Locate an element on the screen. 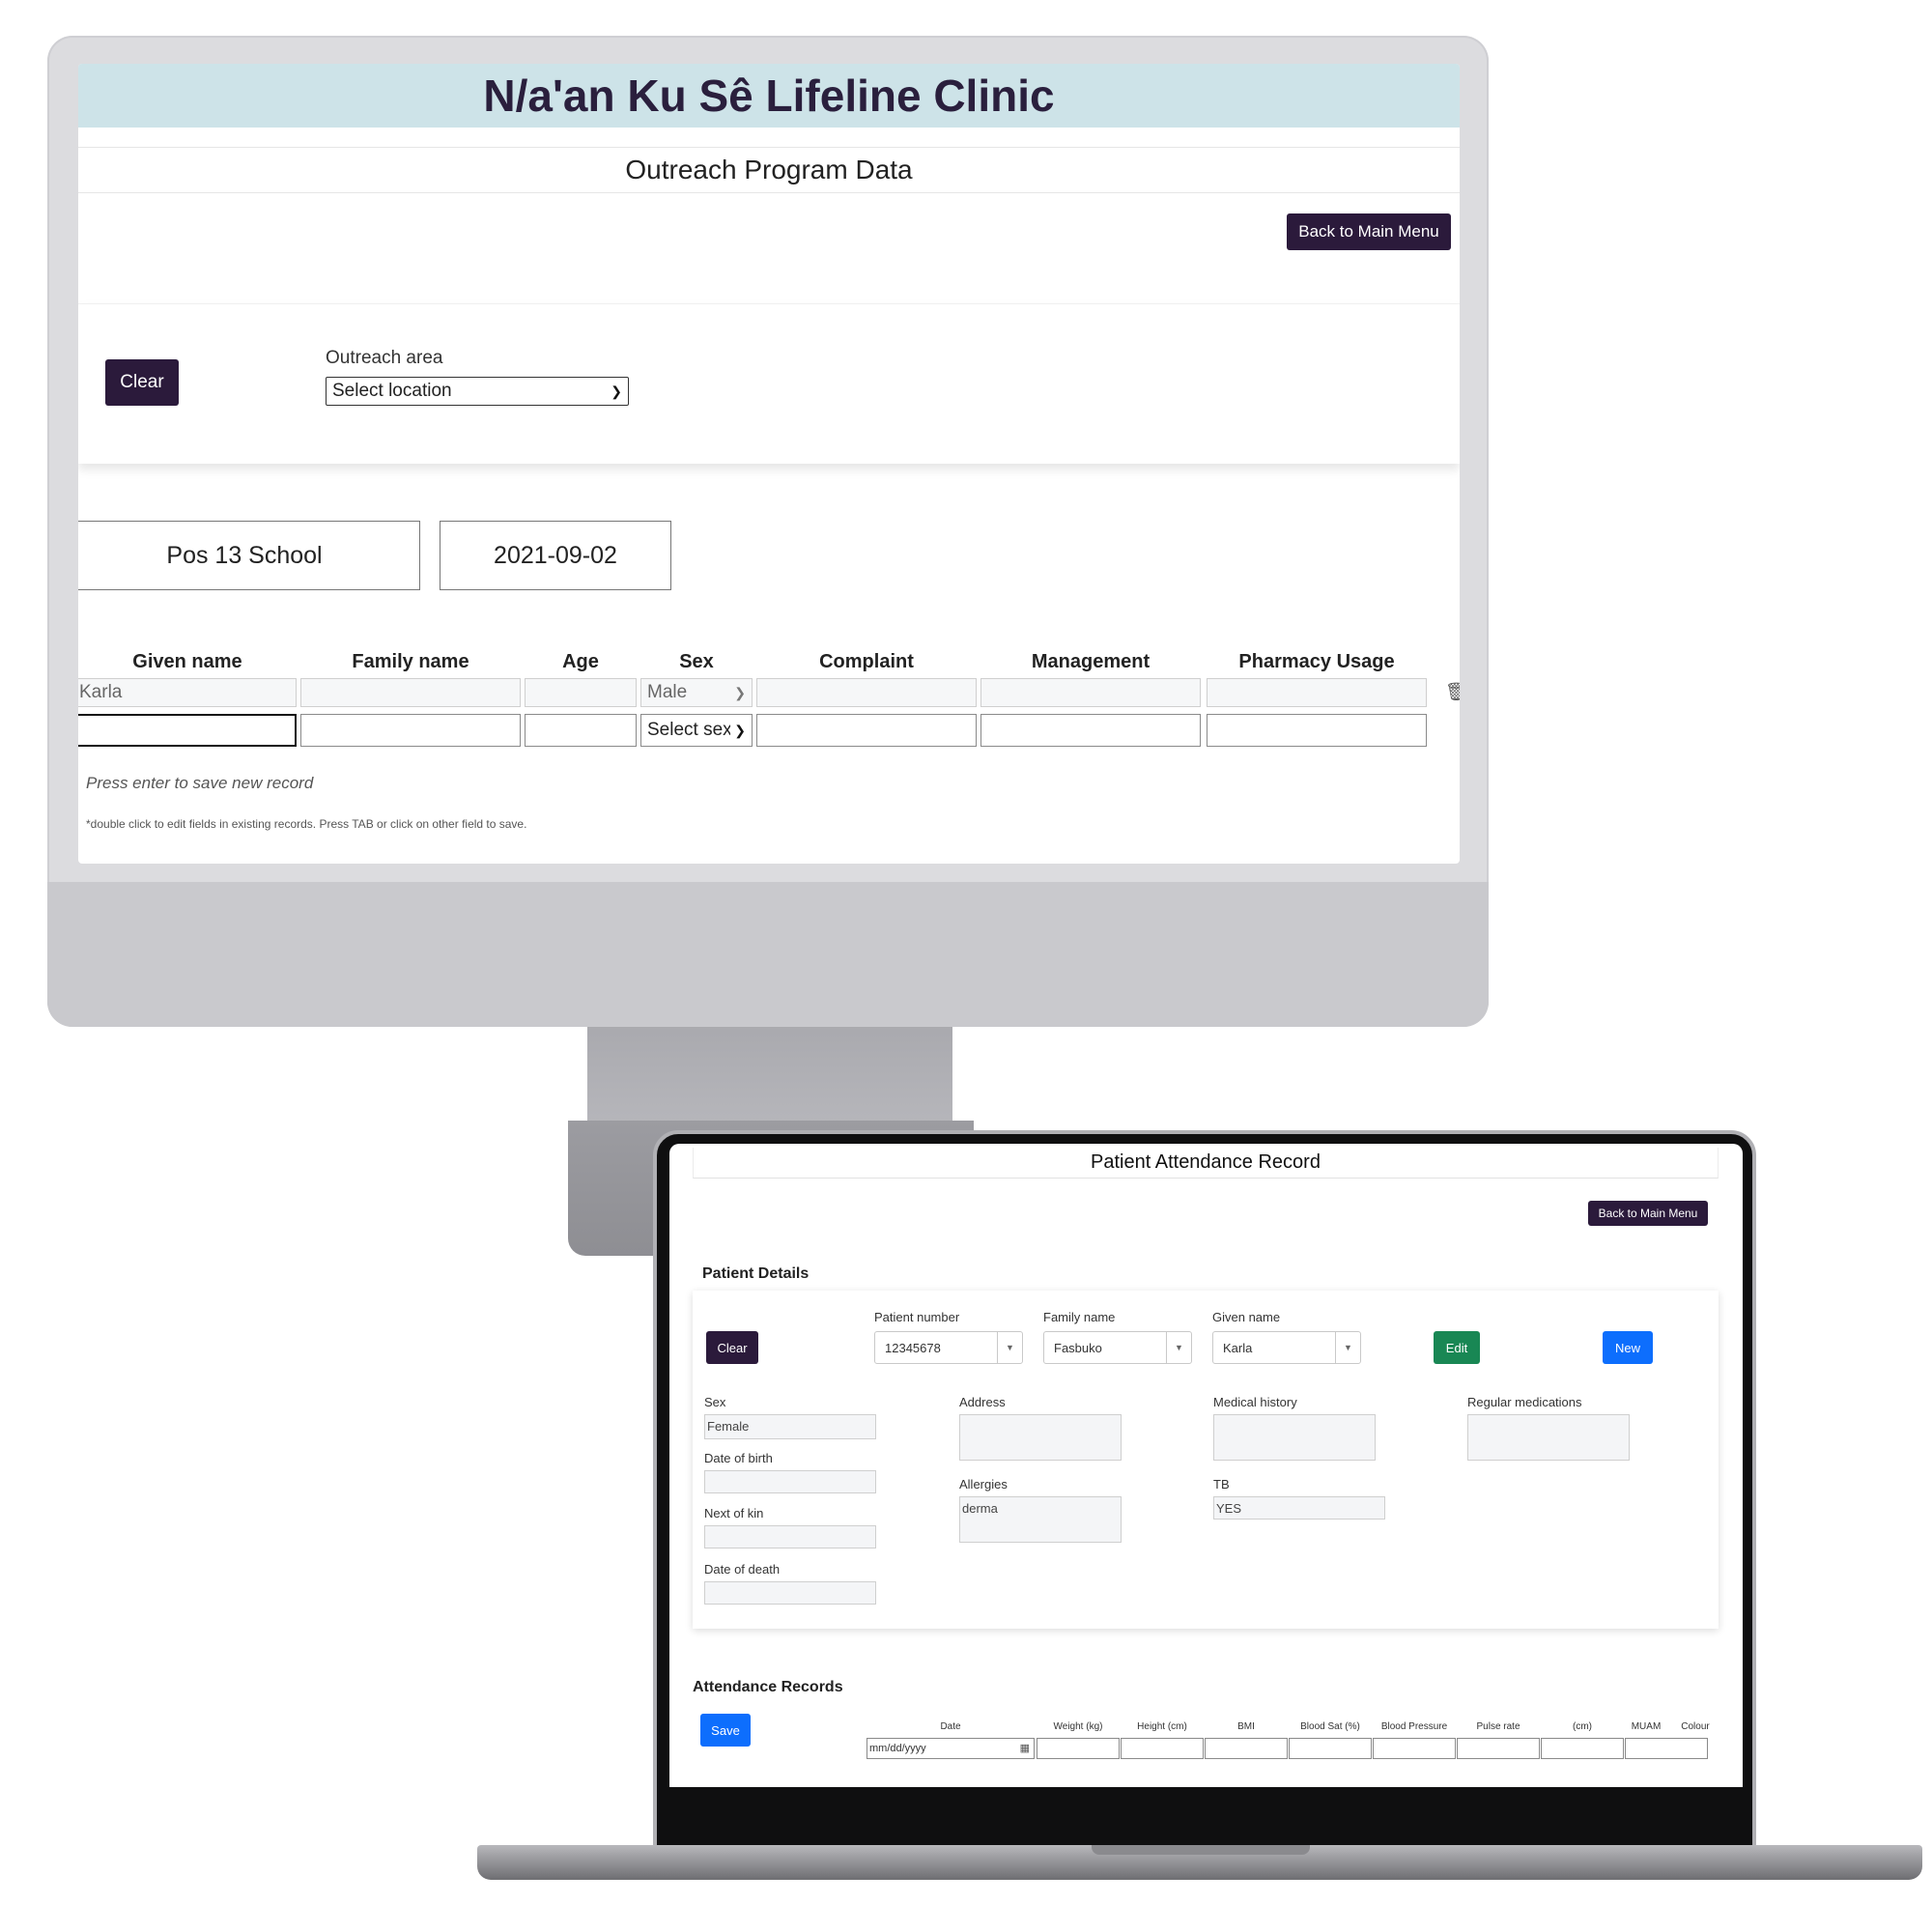 The height and width of the screenshot is (1932, 1932). given-name-combobox: Karla ▼ is located at coordinates (1286, 1347).